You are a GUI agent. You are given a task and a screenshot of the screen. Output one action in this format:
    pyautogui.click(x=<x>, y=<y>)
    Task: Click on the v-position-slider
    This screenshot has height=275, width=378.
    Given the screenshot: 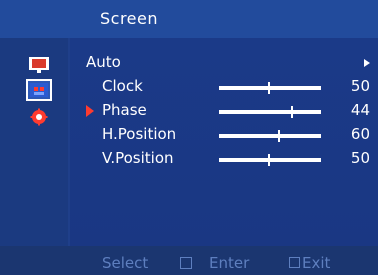 What is the action you would take?
    pyautogui.click(x=270, y=160)
    